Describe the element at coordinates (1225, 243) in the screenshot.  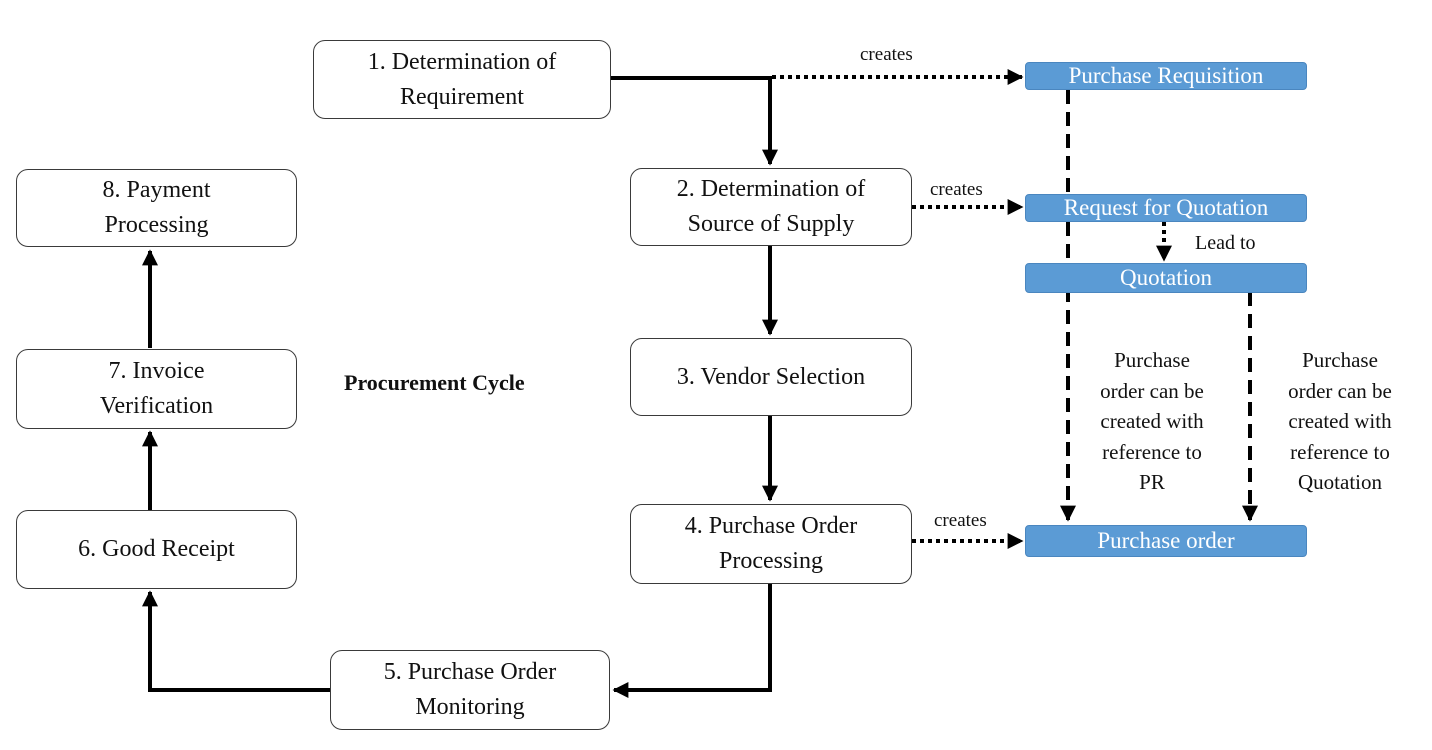
I see `edge-label-lead-to: Lead to` at that location.